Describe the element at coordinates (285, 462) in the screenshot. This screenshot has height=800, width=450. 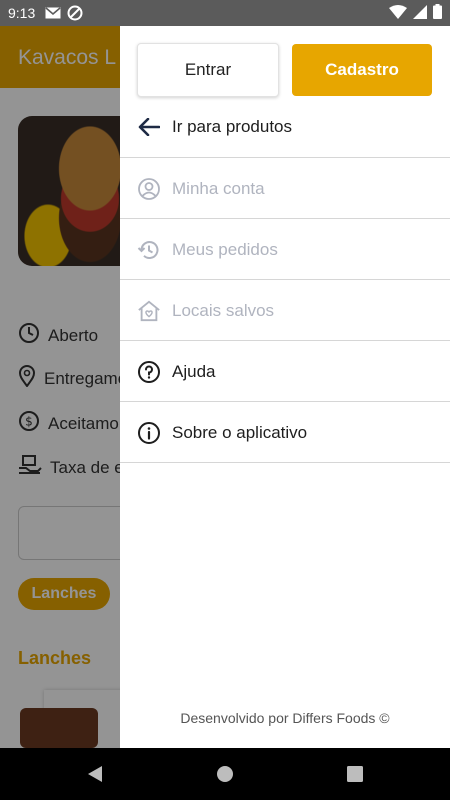
I see `divider` at that location.